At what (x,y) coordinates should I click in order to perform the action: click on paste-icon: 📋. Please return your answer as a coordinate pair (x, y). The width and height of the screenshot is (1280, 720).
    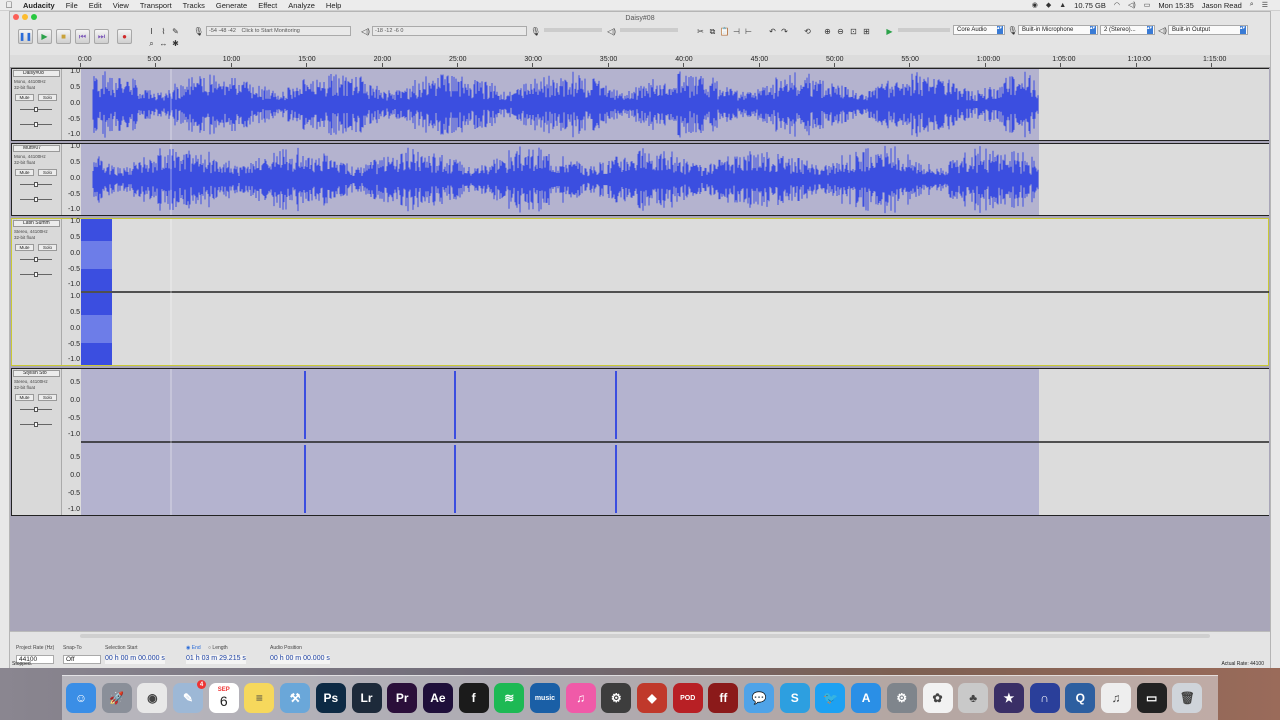
    Looking at the image, I should click on (724, 31).